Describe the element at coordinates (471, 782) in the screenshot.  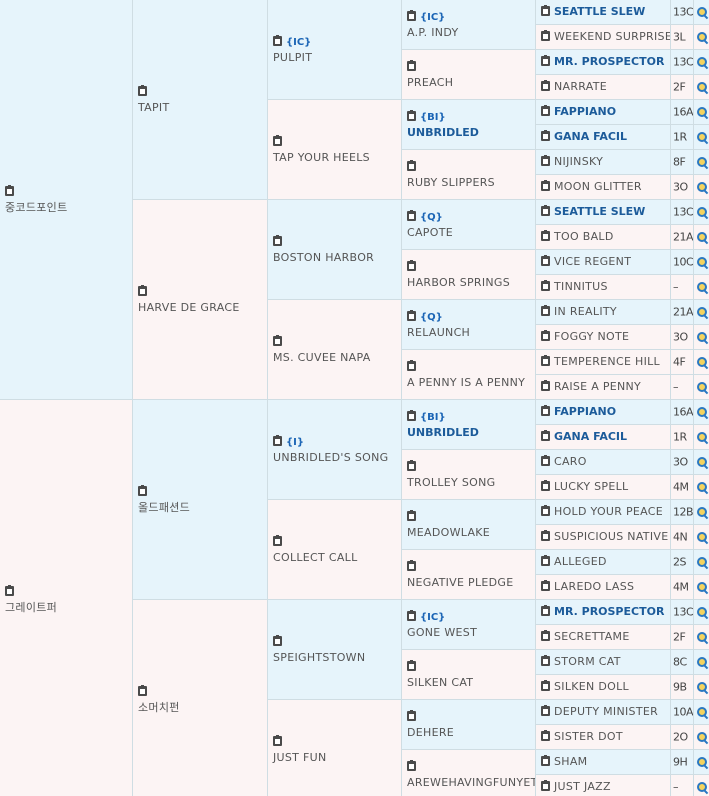
I see `horse-name-link: AREWEHAVINGFUNYET` at that location.